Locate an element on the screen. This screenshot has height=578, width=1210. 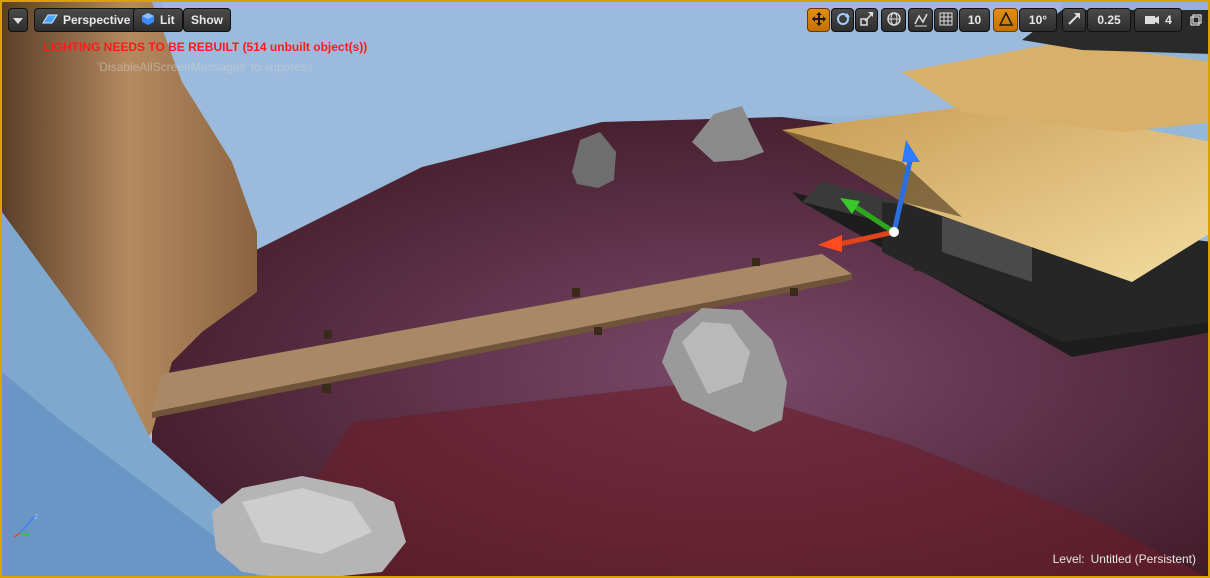
scale-snap-value-label: 0.25 is located at coordinates (1109, 20).